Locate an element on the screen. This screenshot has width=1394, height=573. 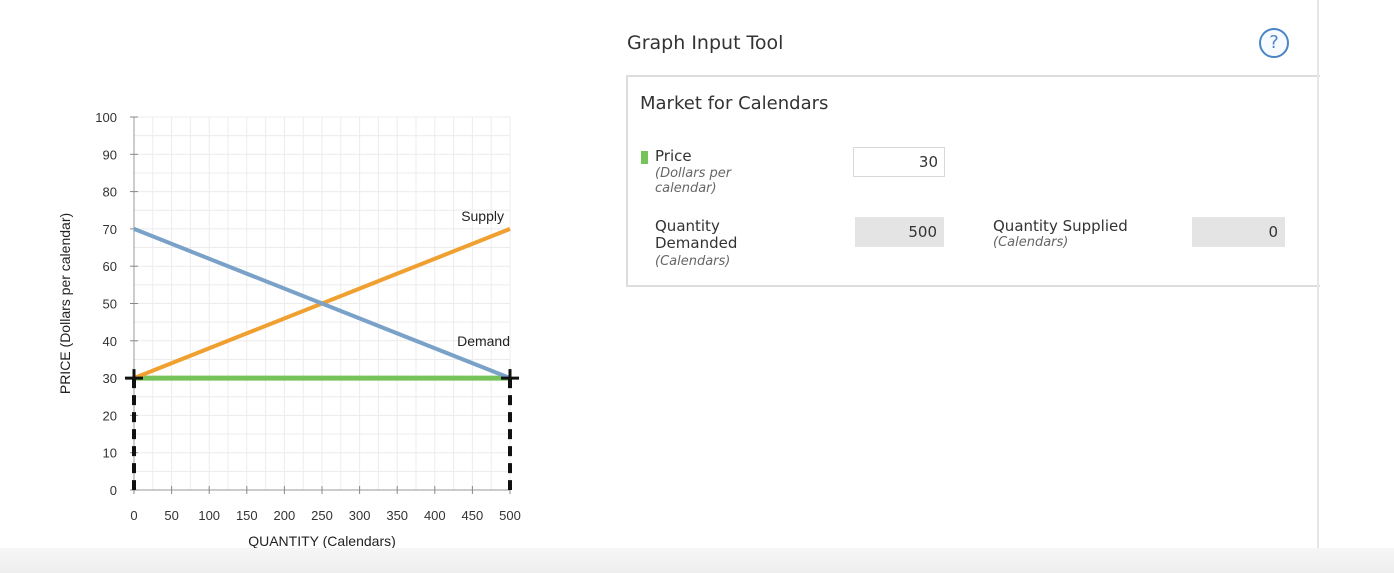
y-tick-label: 70 is located at coordinates (110, 229).